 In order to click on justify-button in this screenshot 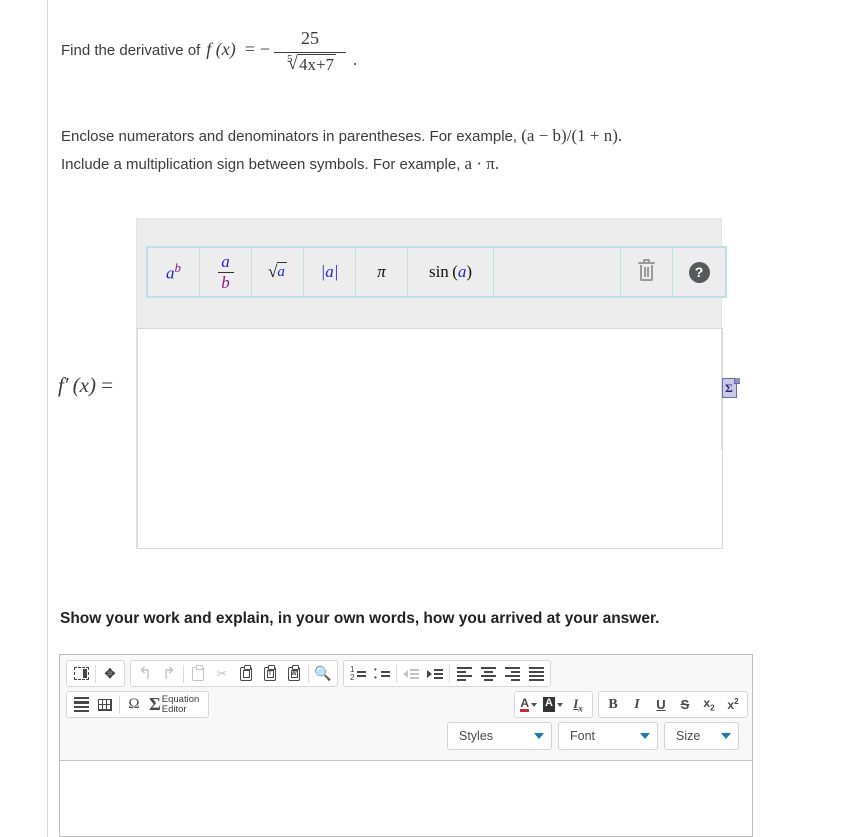, I will do `click(536, 673)`.